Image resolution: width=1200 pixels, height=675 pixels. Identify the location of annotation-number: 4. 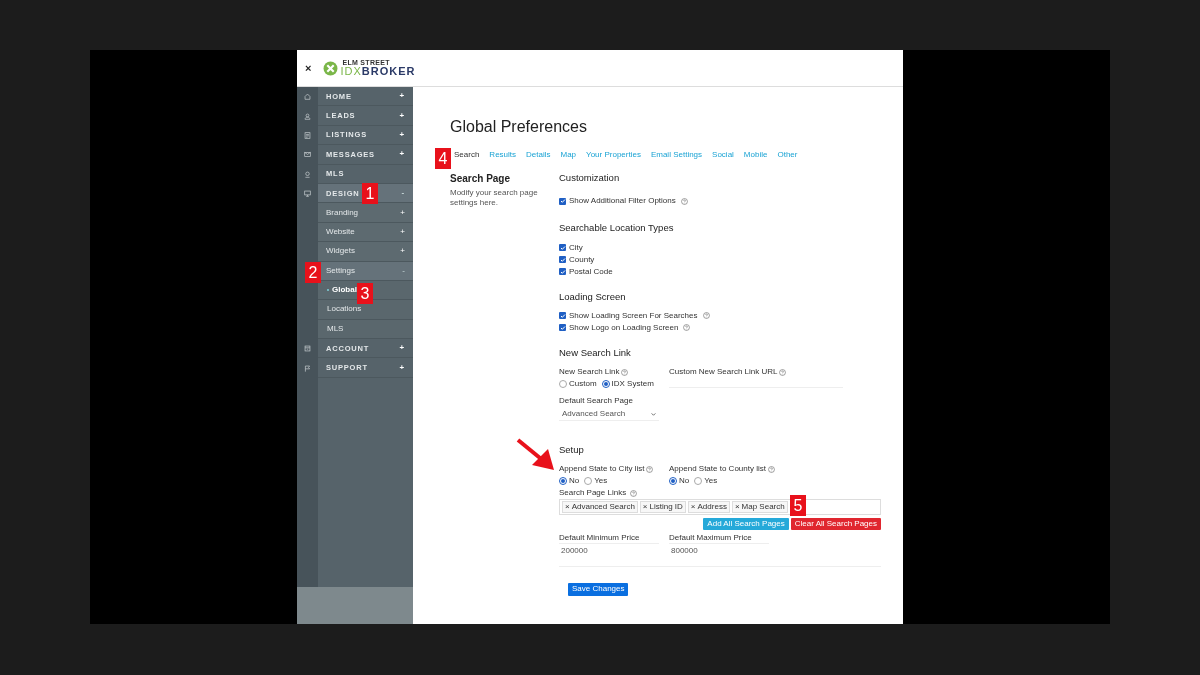
(443, 158).